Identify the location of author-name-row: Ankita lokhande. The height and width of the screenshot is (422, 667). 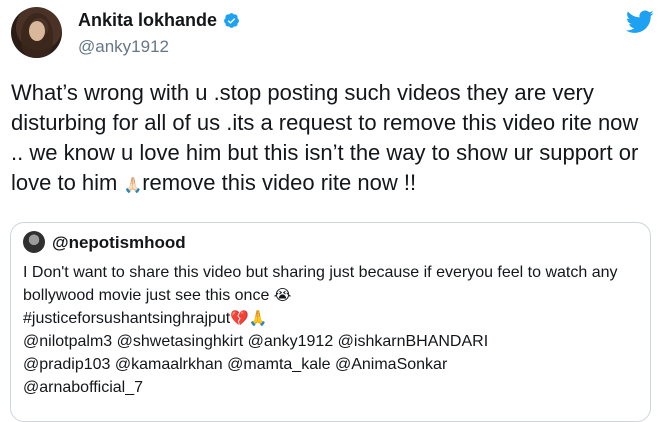
(159, 20).